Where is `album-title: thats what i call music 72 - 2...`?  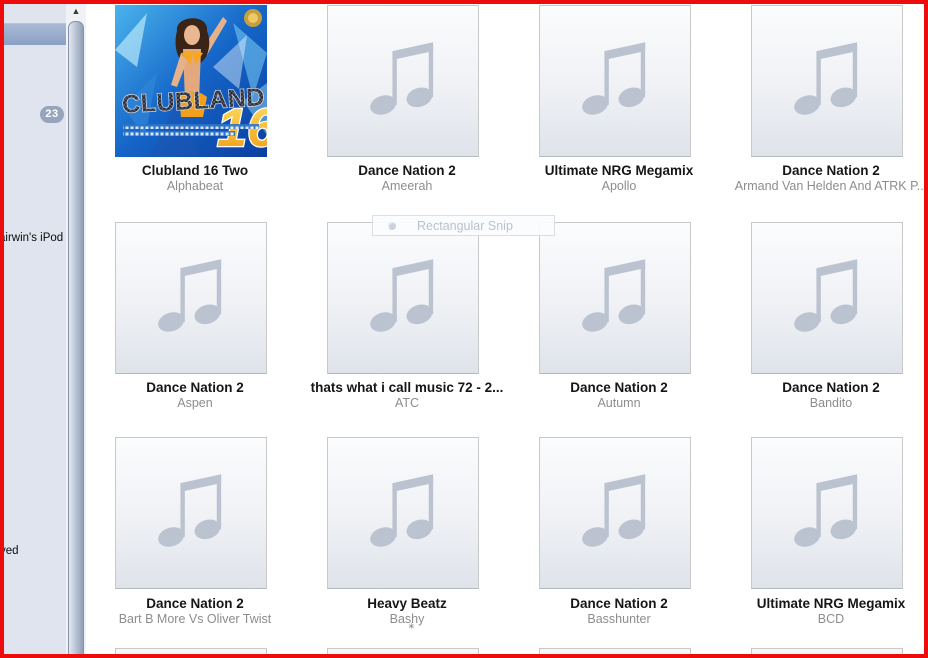 album-title: thats what i call music 72 - 2... is located at coordinates (407, 387).